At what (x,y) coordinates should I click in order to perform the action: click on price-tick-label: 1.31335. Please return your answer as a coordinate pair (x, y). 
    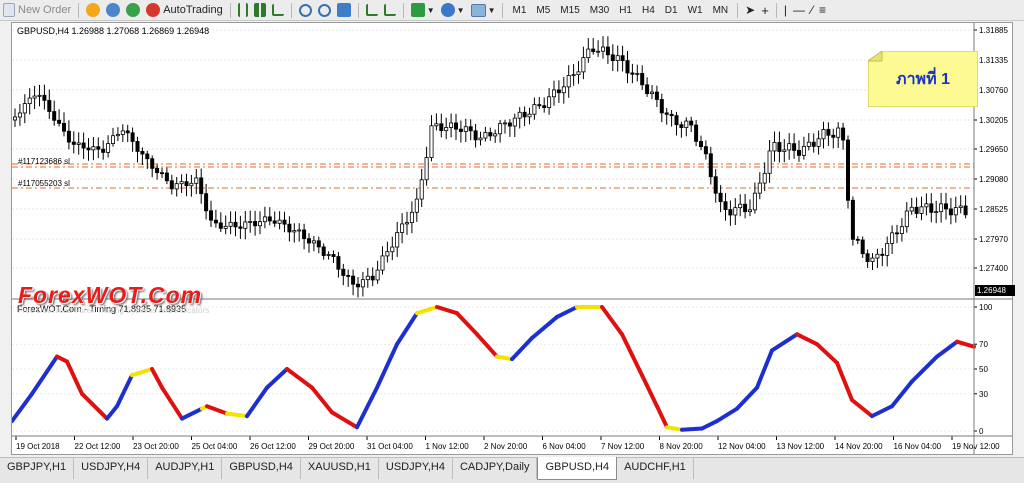
    Looking at the image, I should click on (993, 60).